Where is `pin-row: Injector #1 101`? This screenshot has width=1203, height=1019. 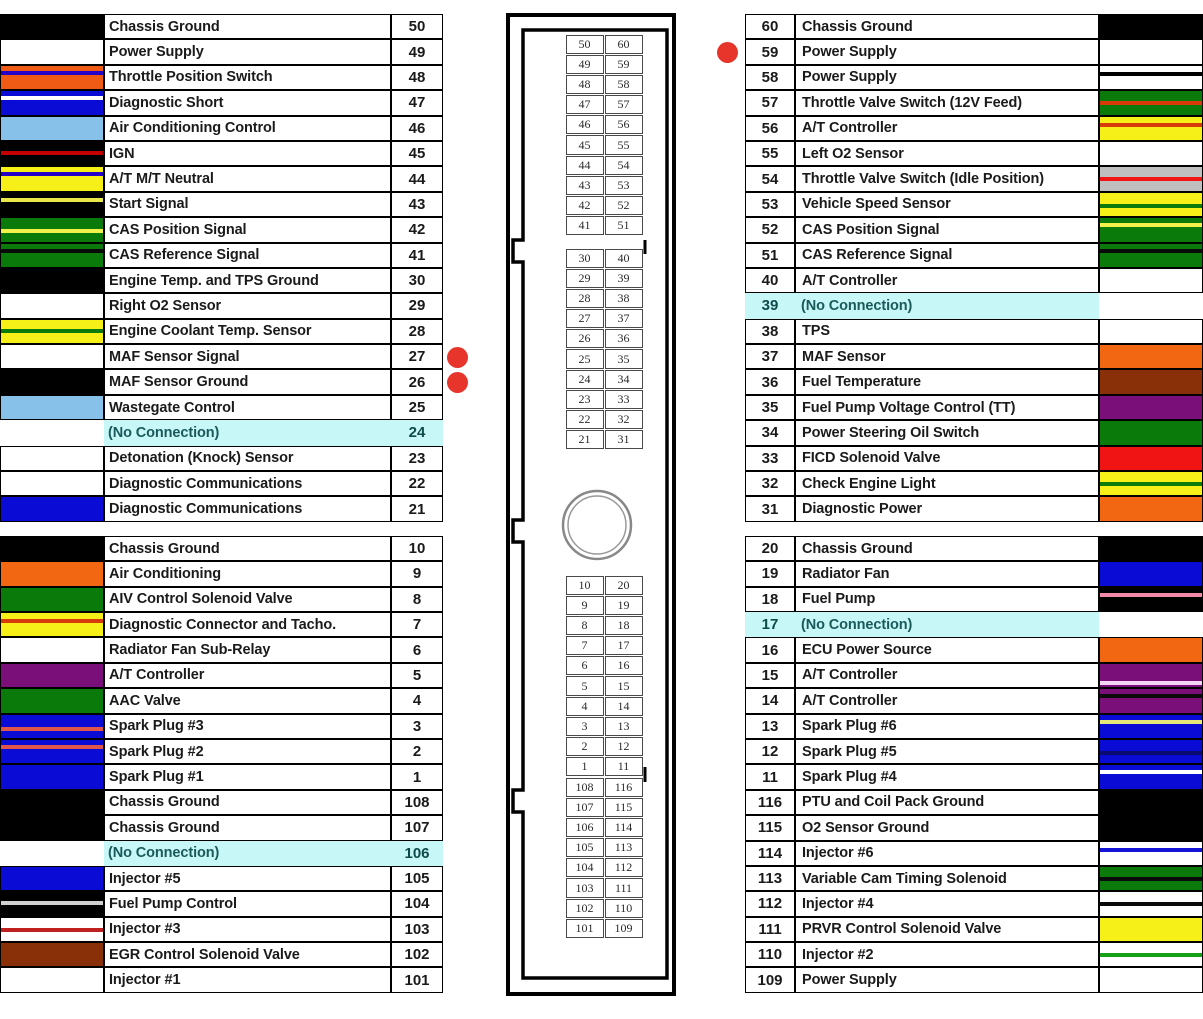
pin-row: Injector #1 101 is located at coordinates (221, 980).